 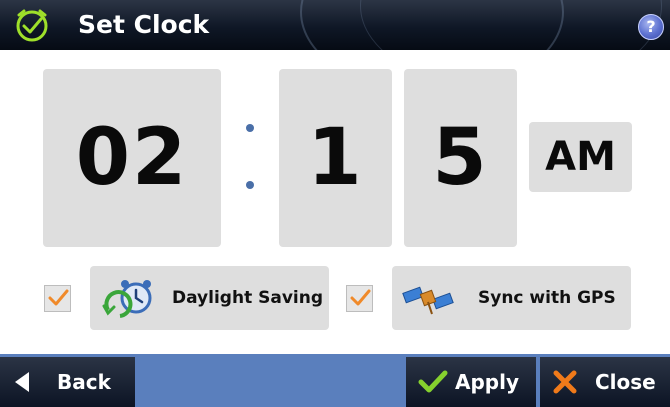 I want to click on clock-icon, so click(x=32, y=25).